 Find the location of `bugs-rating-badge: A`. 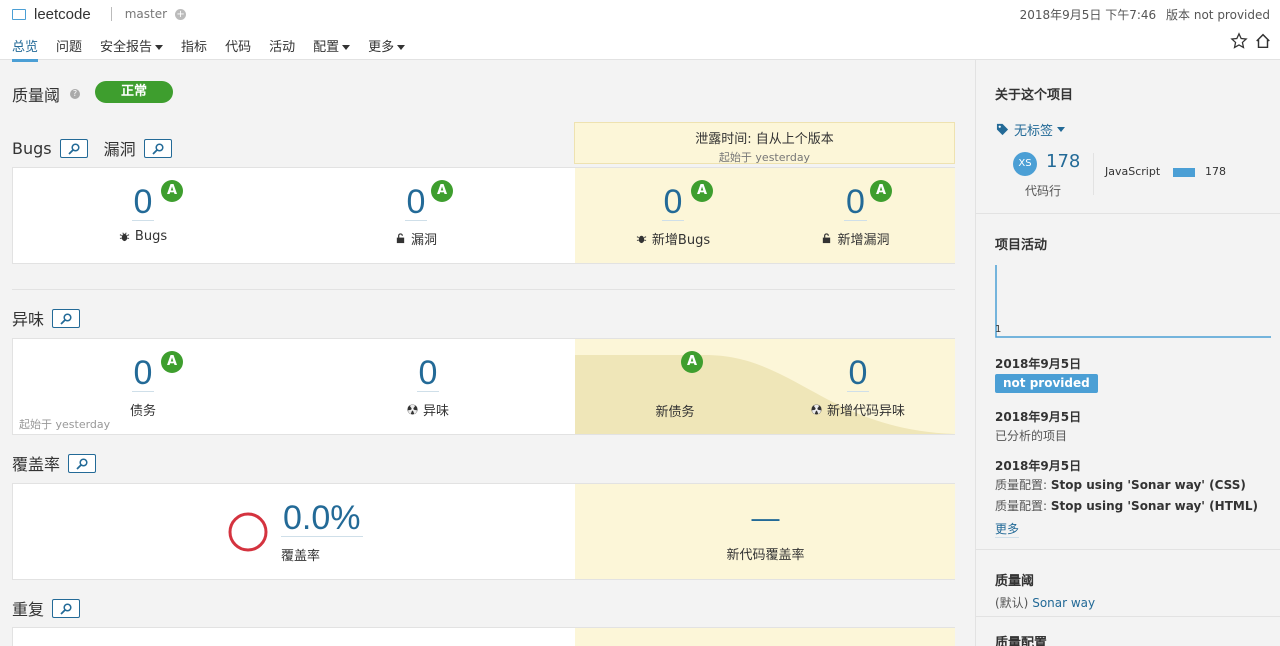

bugs-rating-badge: A is located at coordinates (172, 191).